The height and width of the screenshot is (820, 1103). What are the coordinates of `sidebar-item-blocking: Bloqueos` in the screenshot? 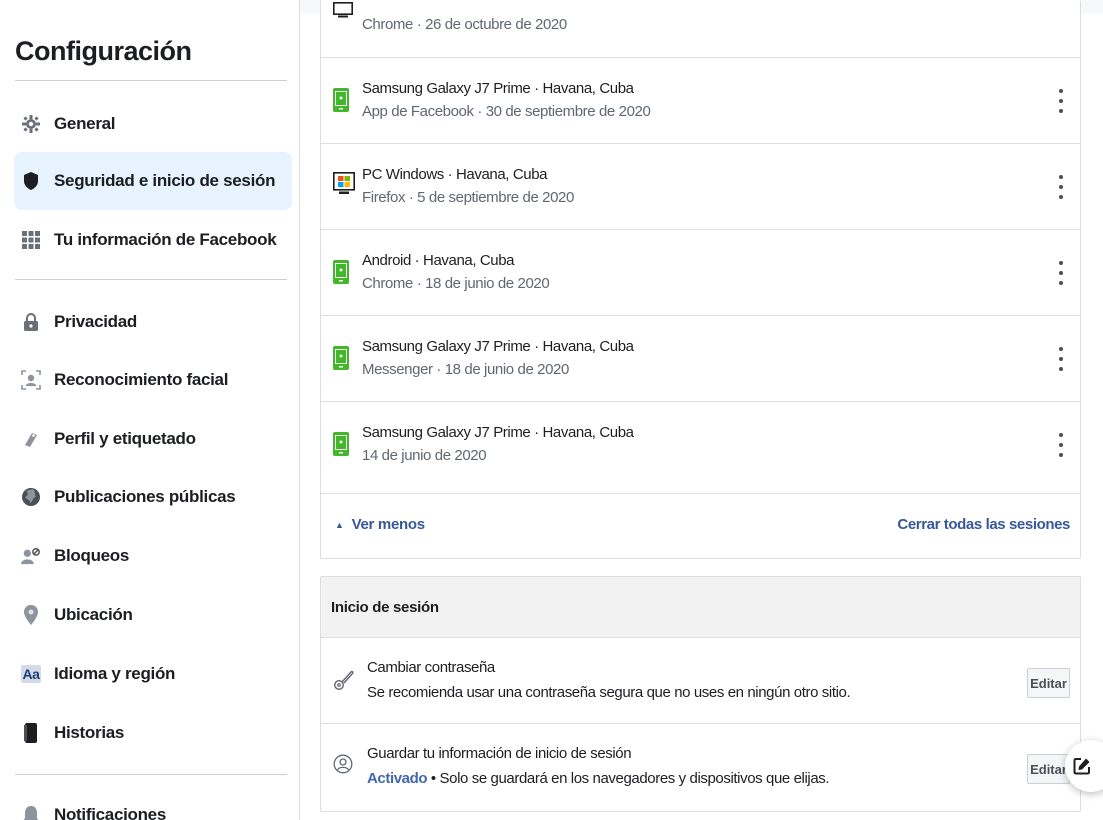 It's located at (153, 556).